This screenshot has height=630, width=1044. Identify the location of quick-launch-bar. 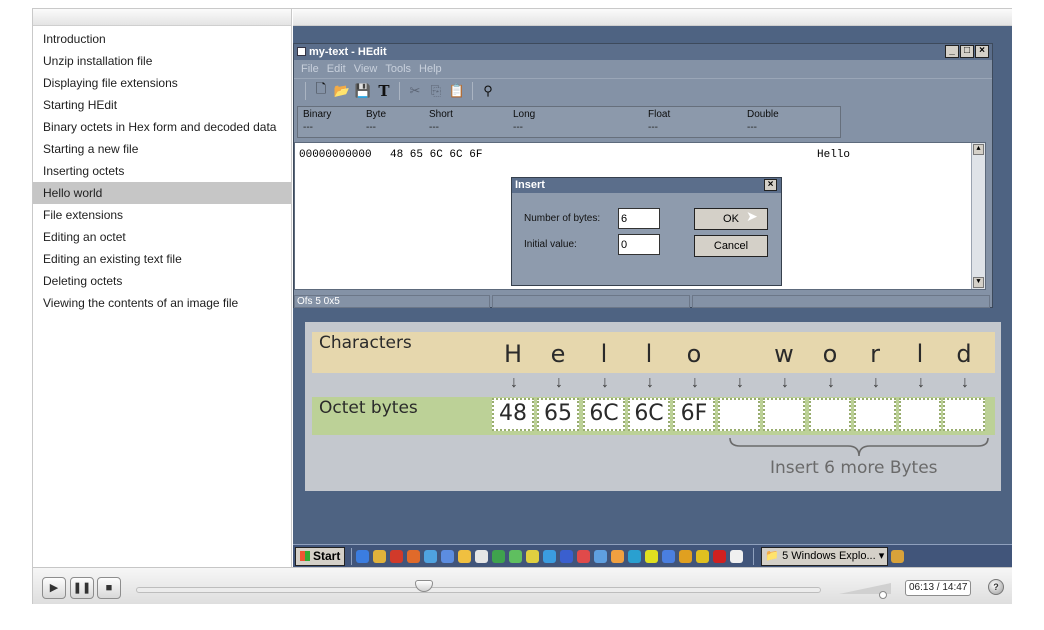
(551, 556).